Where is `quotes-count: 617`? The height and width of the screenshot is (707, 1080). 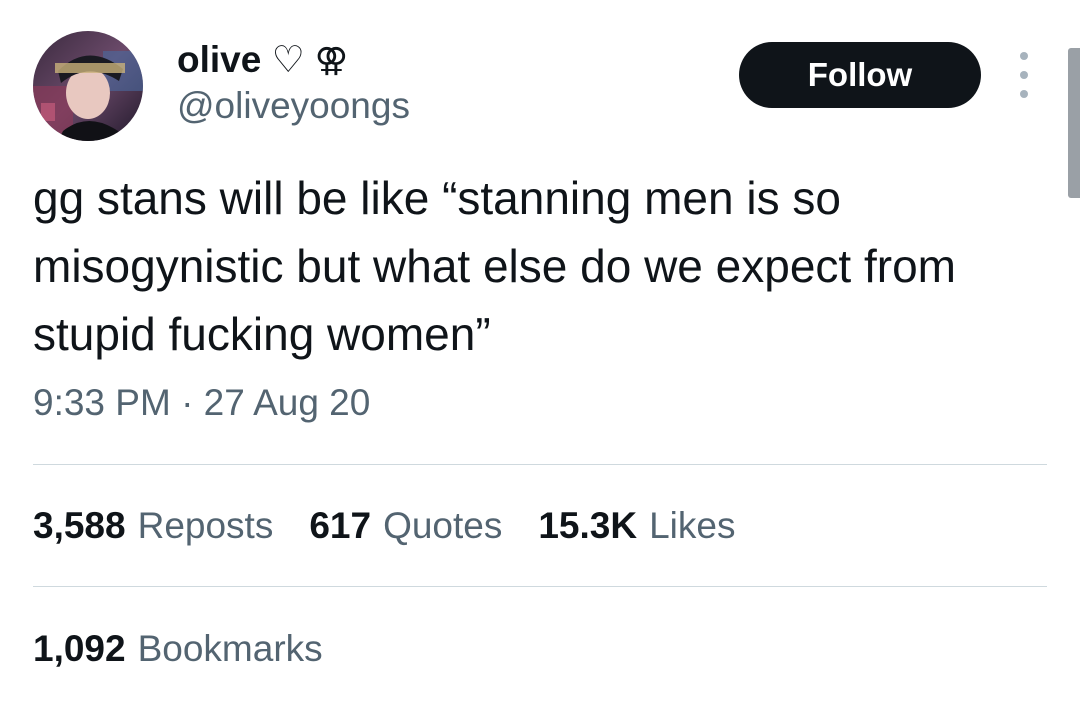 quotes-count: 617 is located at coordinates (340, 525).